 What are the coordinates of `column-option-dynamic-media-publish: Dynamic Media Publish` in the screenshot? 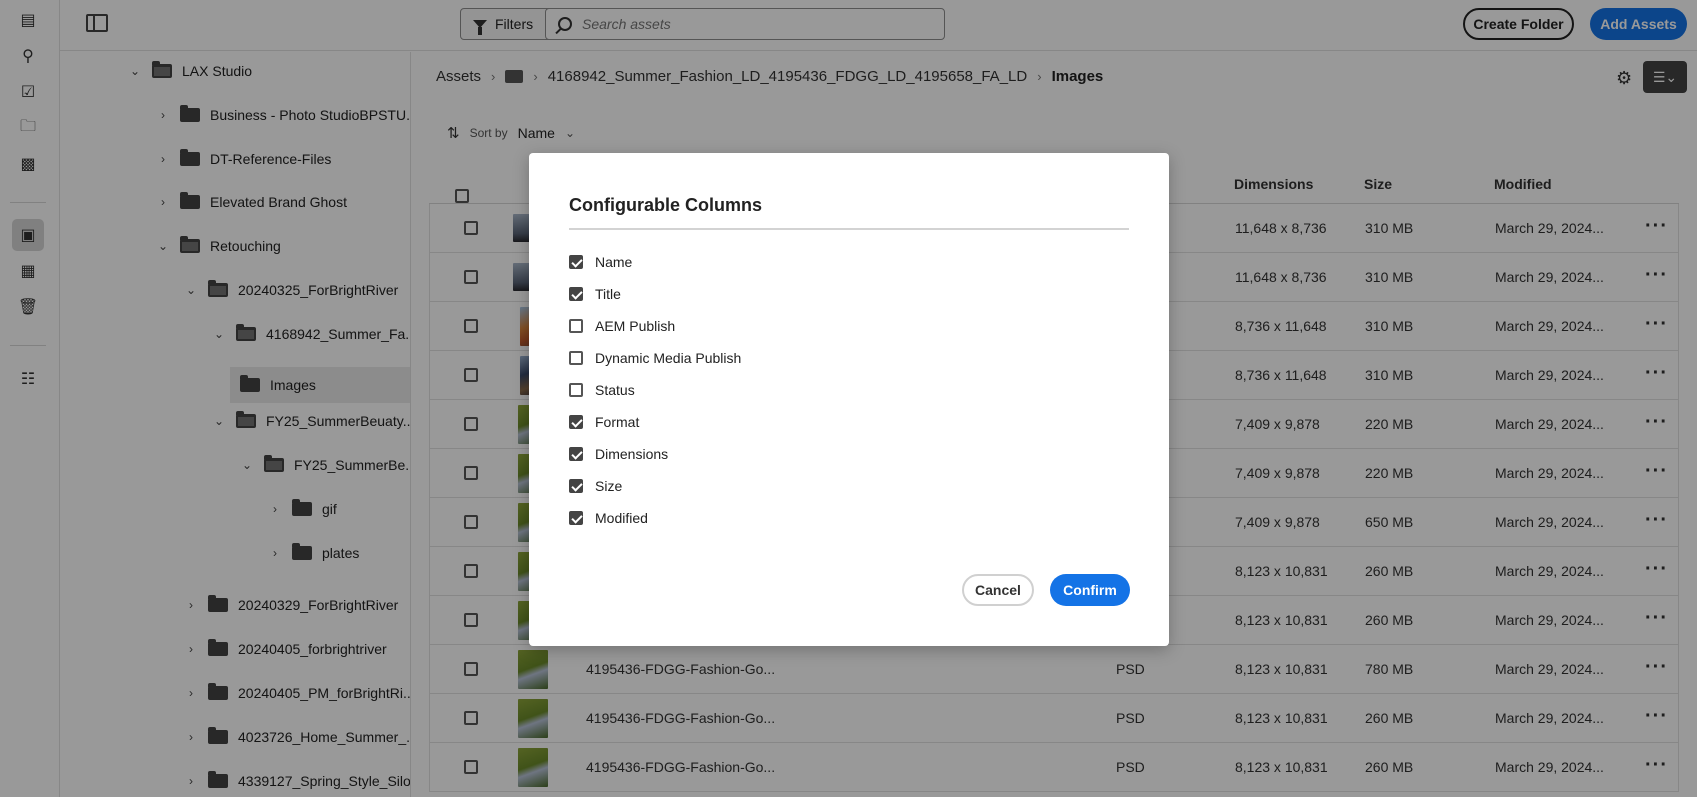 It's located at (655, 358).